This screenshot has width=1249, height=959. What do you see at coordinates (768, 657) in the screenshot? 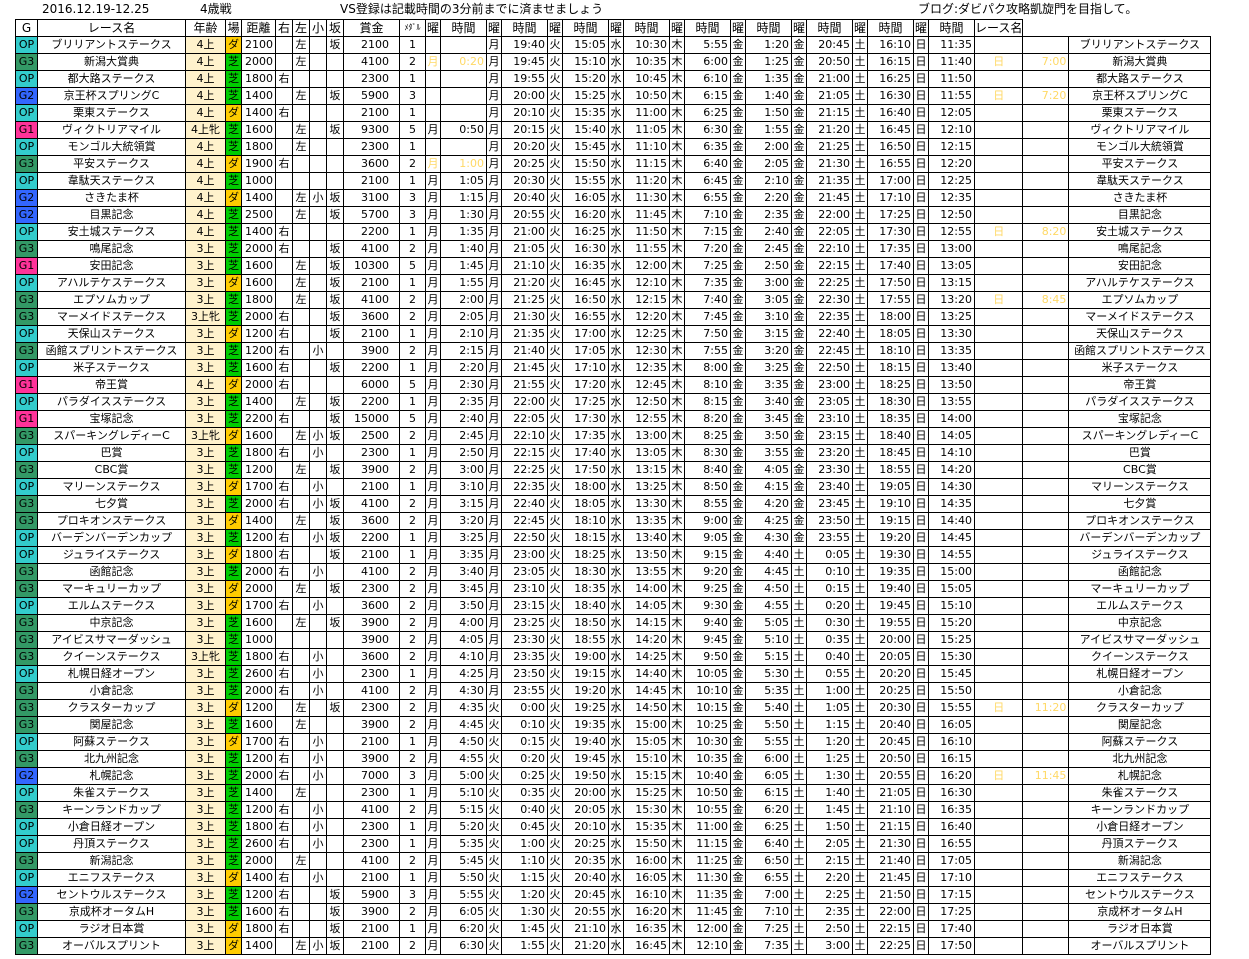
I see `time-cell: 5:15` at bounding box center [768, 657].